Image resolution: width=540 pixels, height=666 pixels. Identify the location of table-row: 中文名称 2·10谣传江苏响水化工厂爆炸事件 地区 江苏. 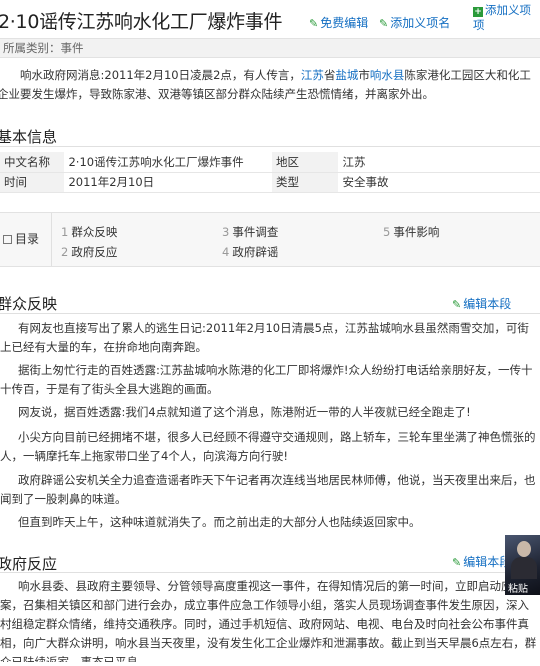
(270, 162).